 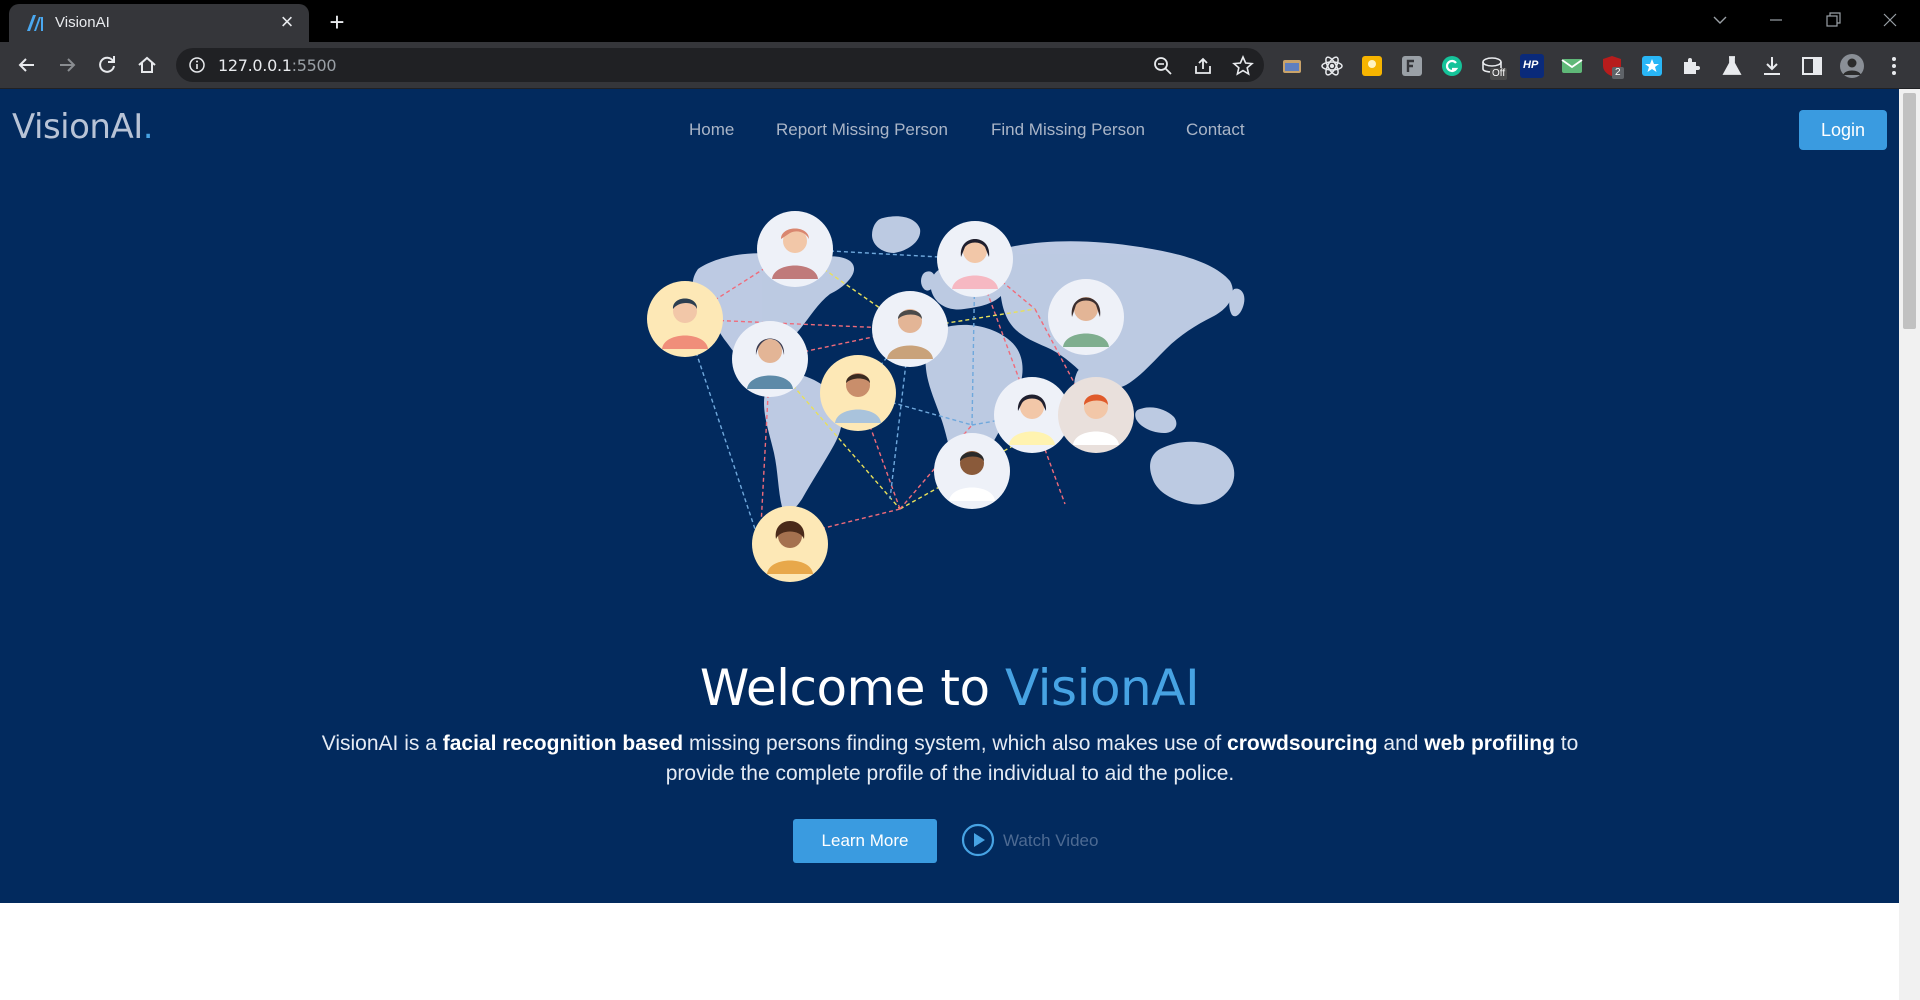 I want to click on restore-window-icon, so click(x=1833, y=20).